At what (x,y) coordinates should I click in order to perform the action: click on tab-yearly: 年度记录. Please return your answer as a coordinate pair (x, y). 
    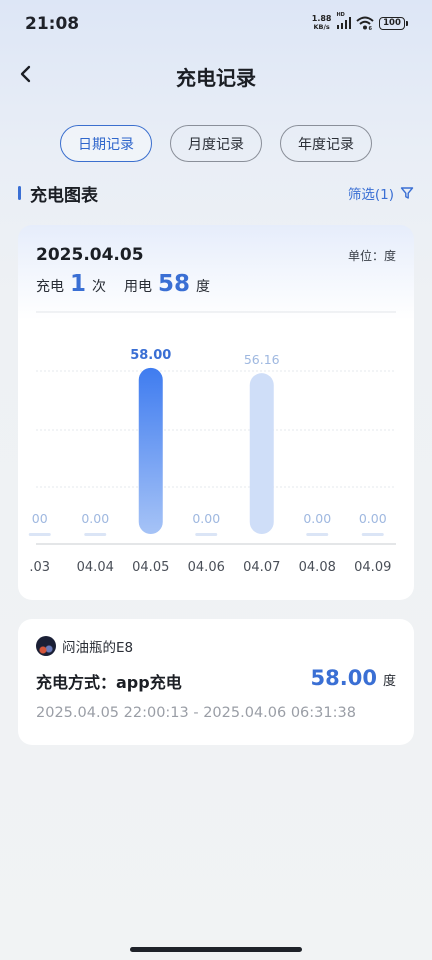
    Looking at the image, I should click on (326, 143).